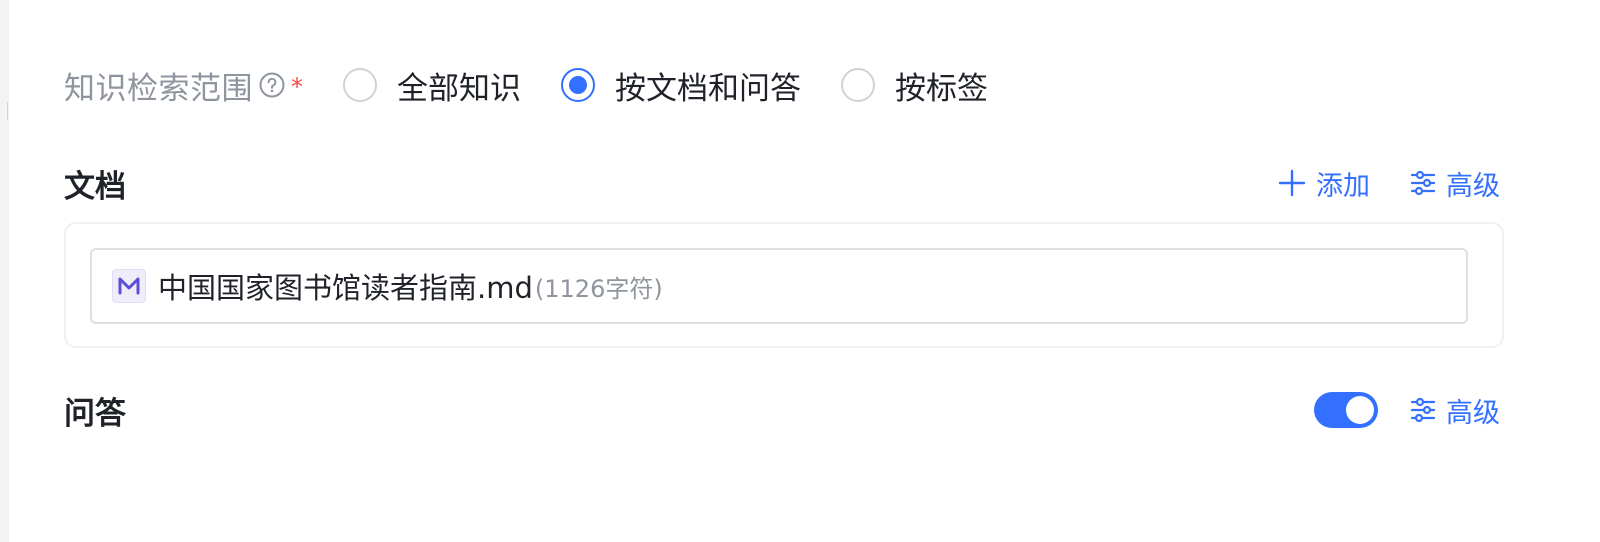 This screenshot has height=542, width=1600. I want to click on doc-char-count: (1126字符), so click(598, 288).